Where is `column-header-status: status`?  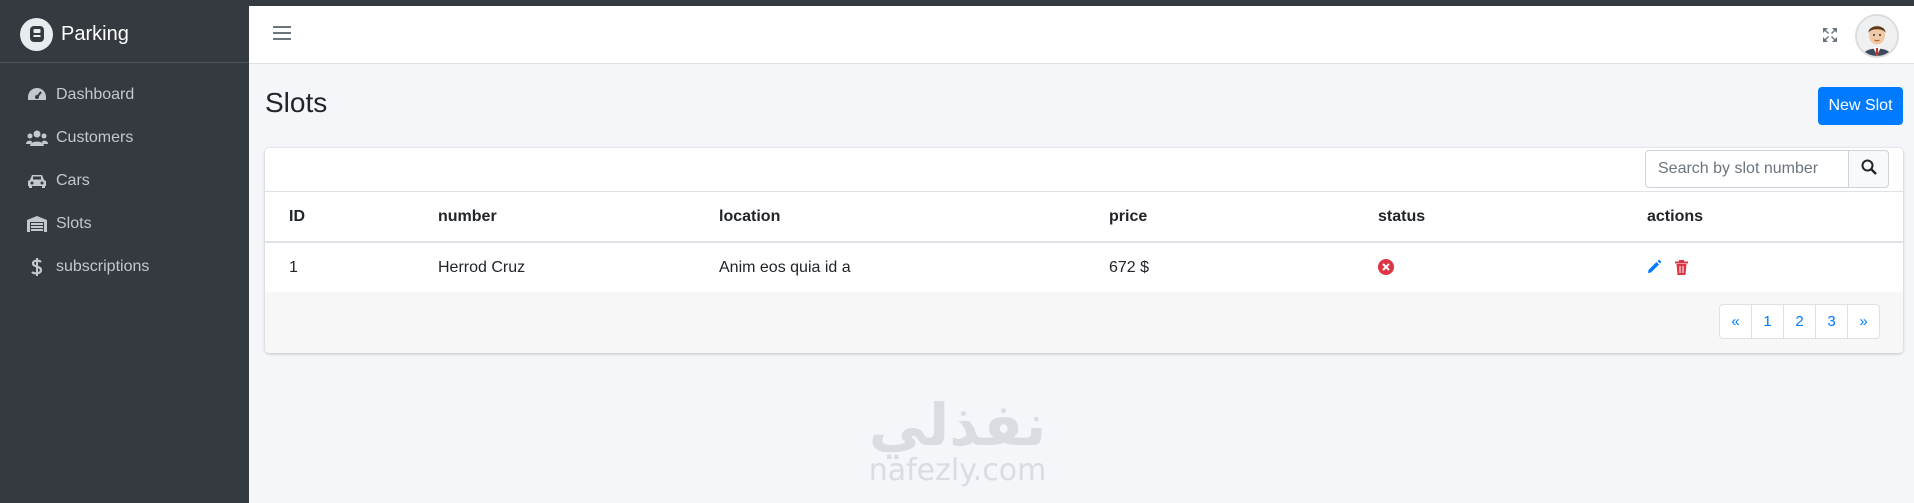 column-header-status: status is located at coordinates (1488, 217).